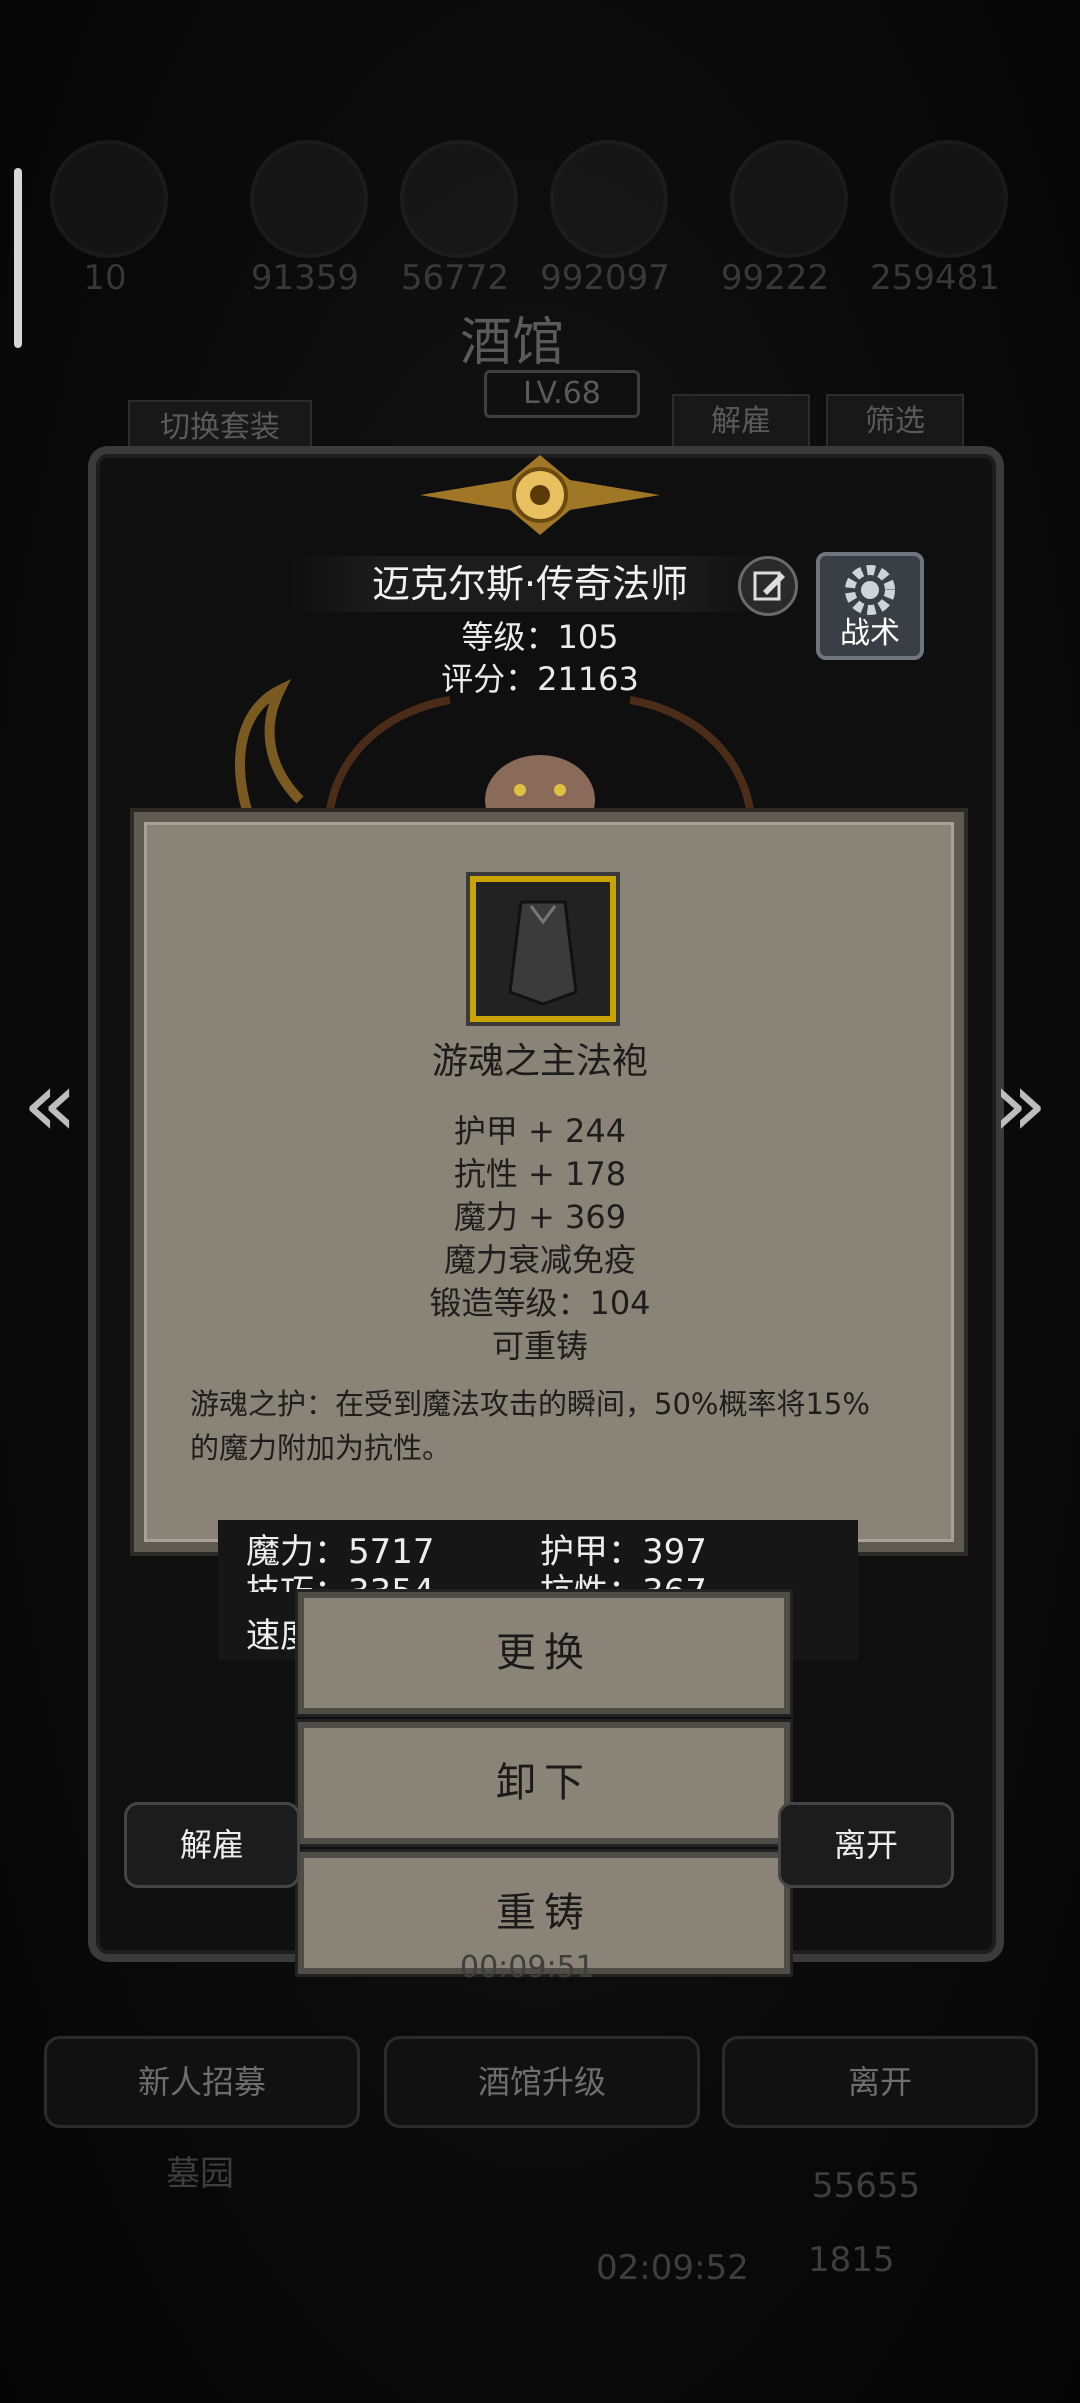  I want to click on item-attr-resist: 抗性 + 178, so click(540, 1174).